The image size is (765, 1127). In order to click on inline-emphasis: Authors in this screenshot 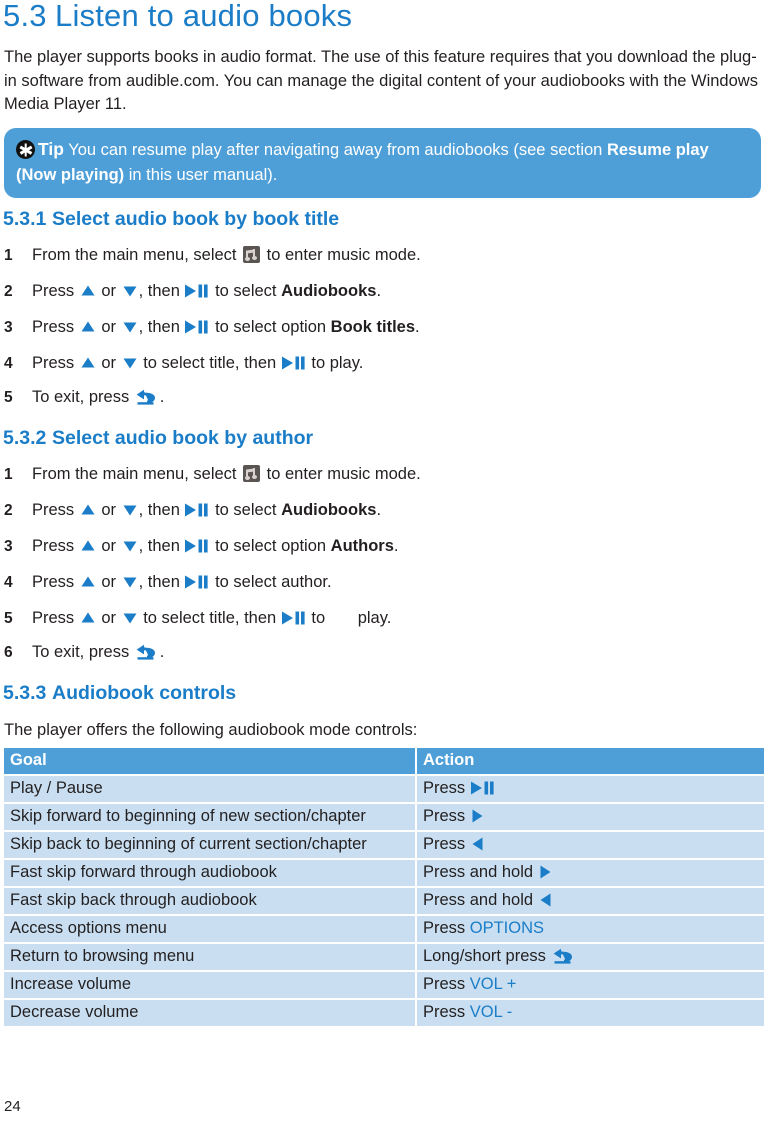, I will do `click(362, 546)`.